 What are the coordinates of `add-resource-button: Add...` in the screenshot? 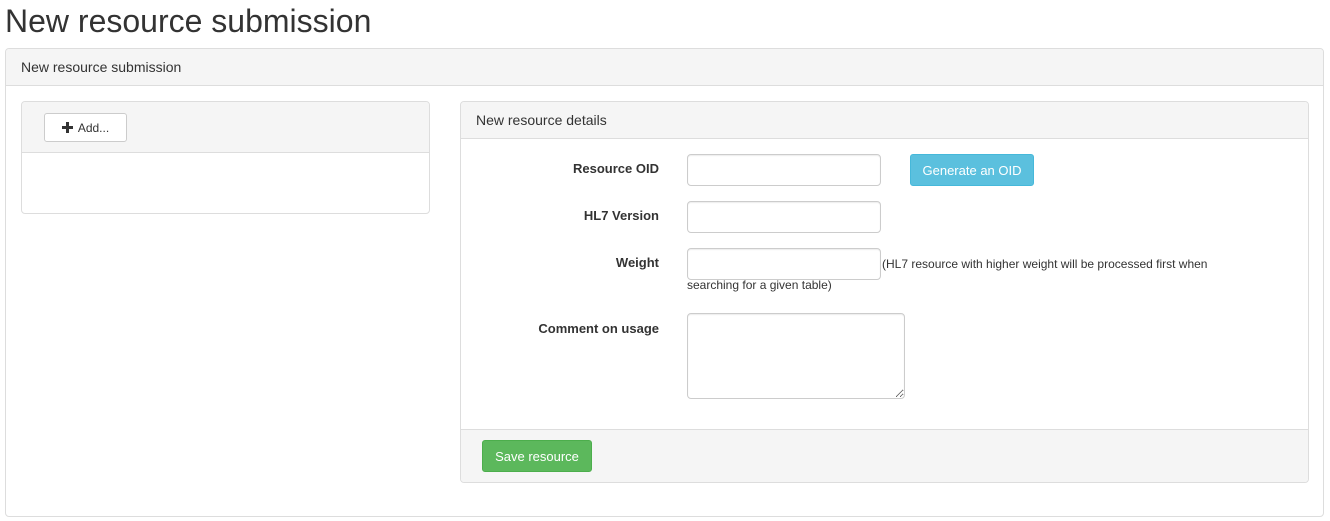 It's located at (85, 127).